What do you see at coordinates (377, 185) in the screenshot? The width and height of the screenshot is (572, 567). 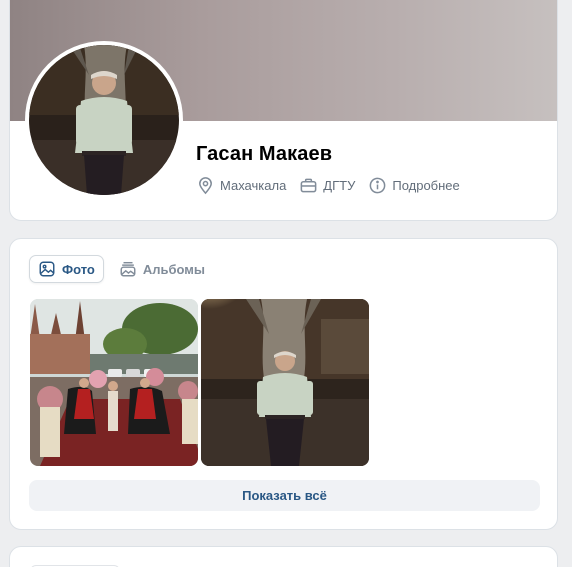 I see `info-icon` at bounding box center [377, 185].